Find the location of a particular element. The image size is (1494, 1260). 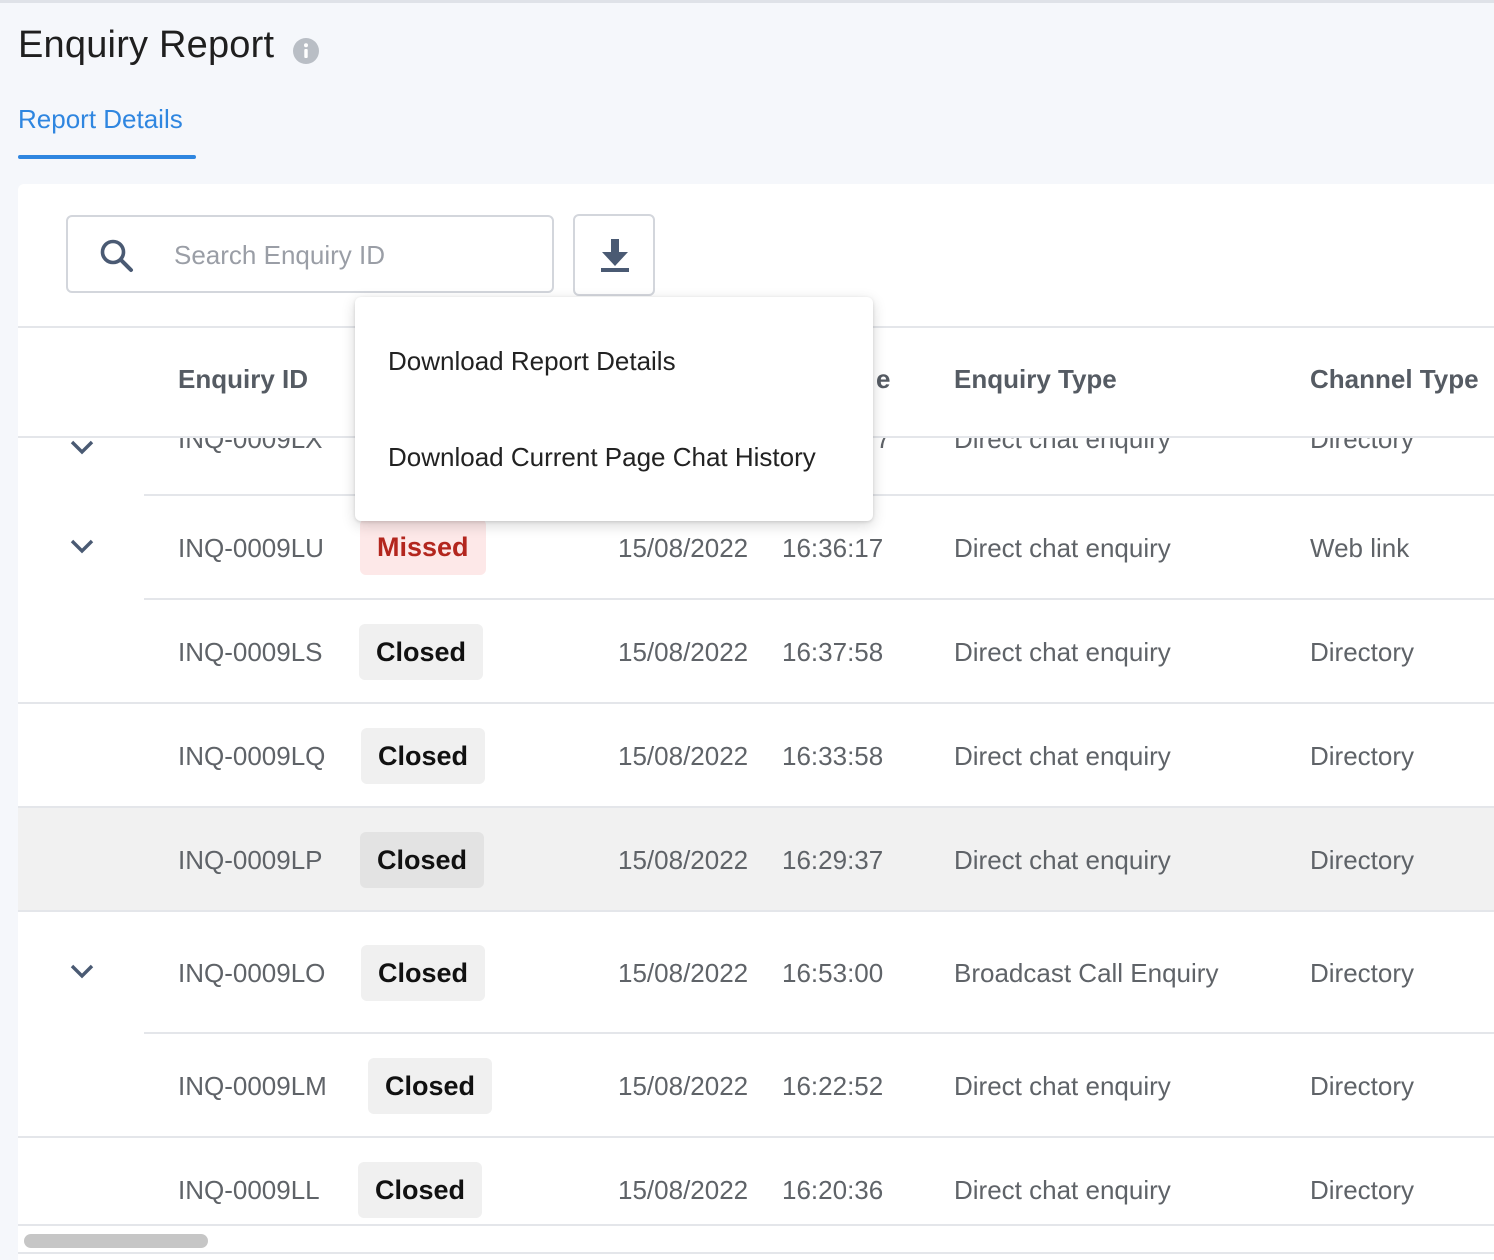

enquiry-id: INQ-0009LU is located at coordinates (251, 548).